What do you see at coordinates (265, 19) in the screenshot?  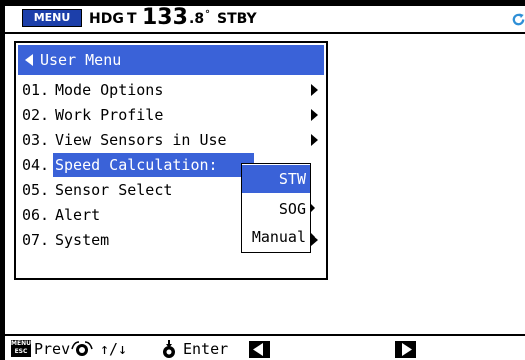 I see `status-bar: MENU HDG T 133 .8 ° STBY` at bounding box center [265, 19].